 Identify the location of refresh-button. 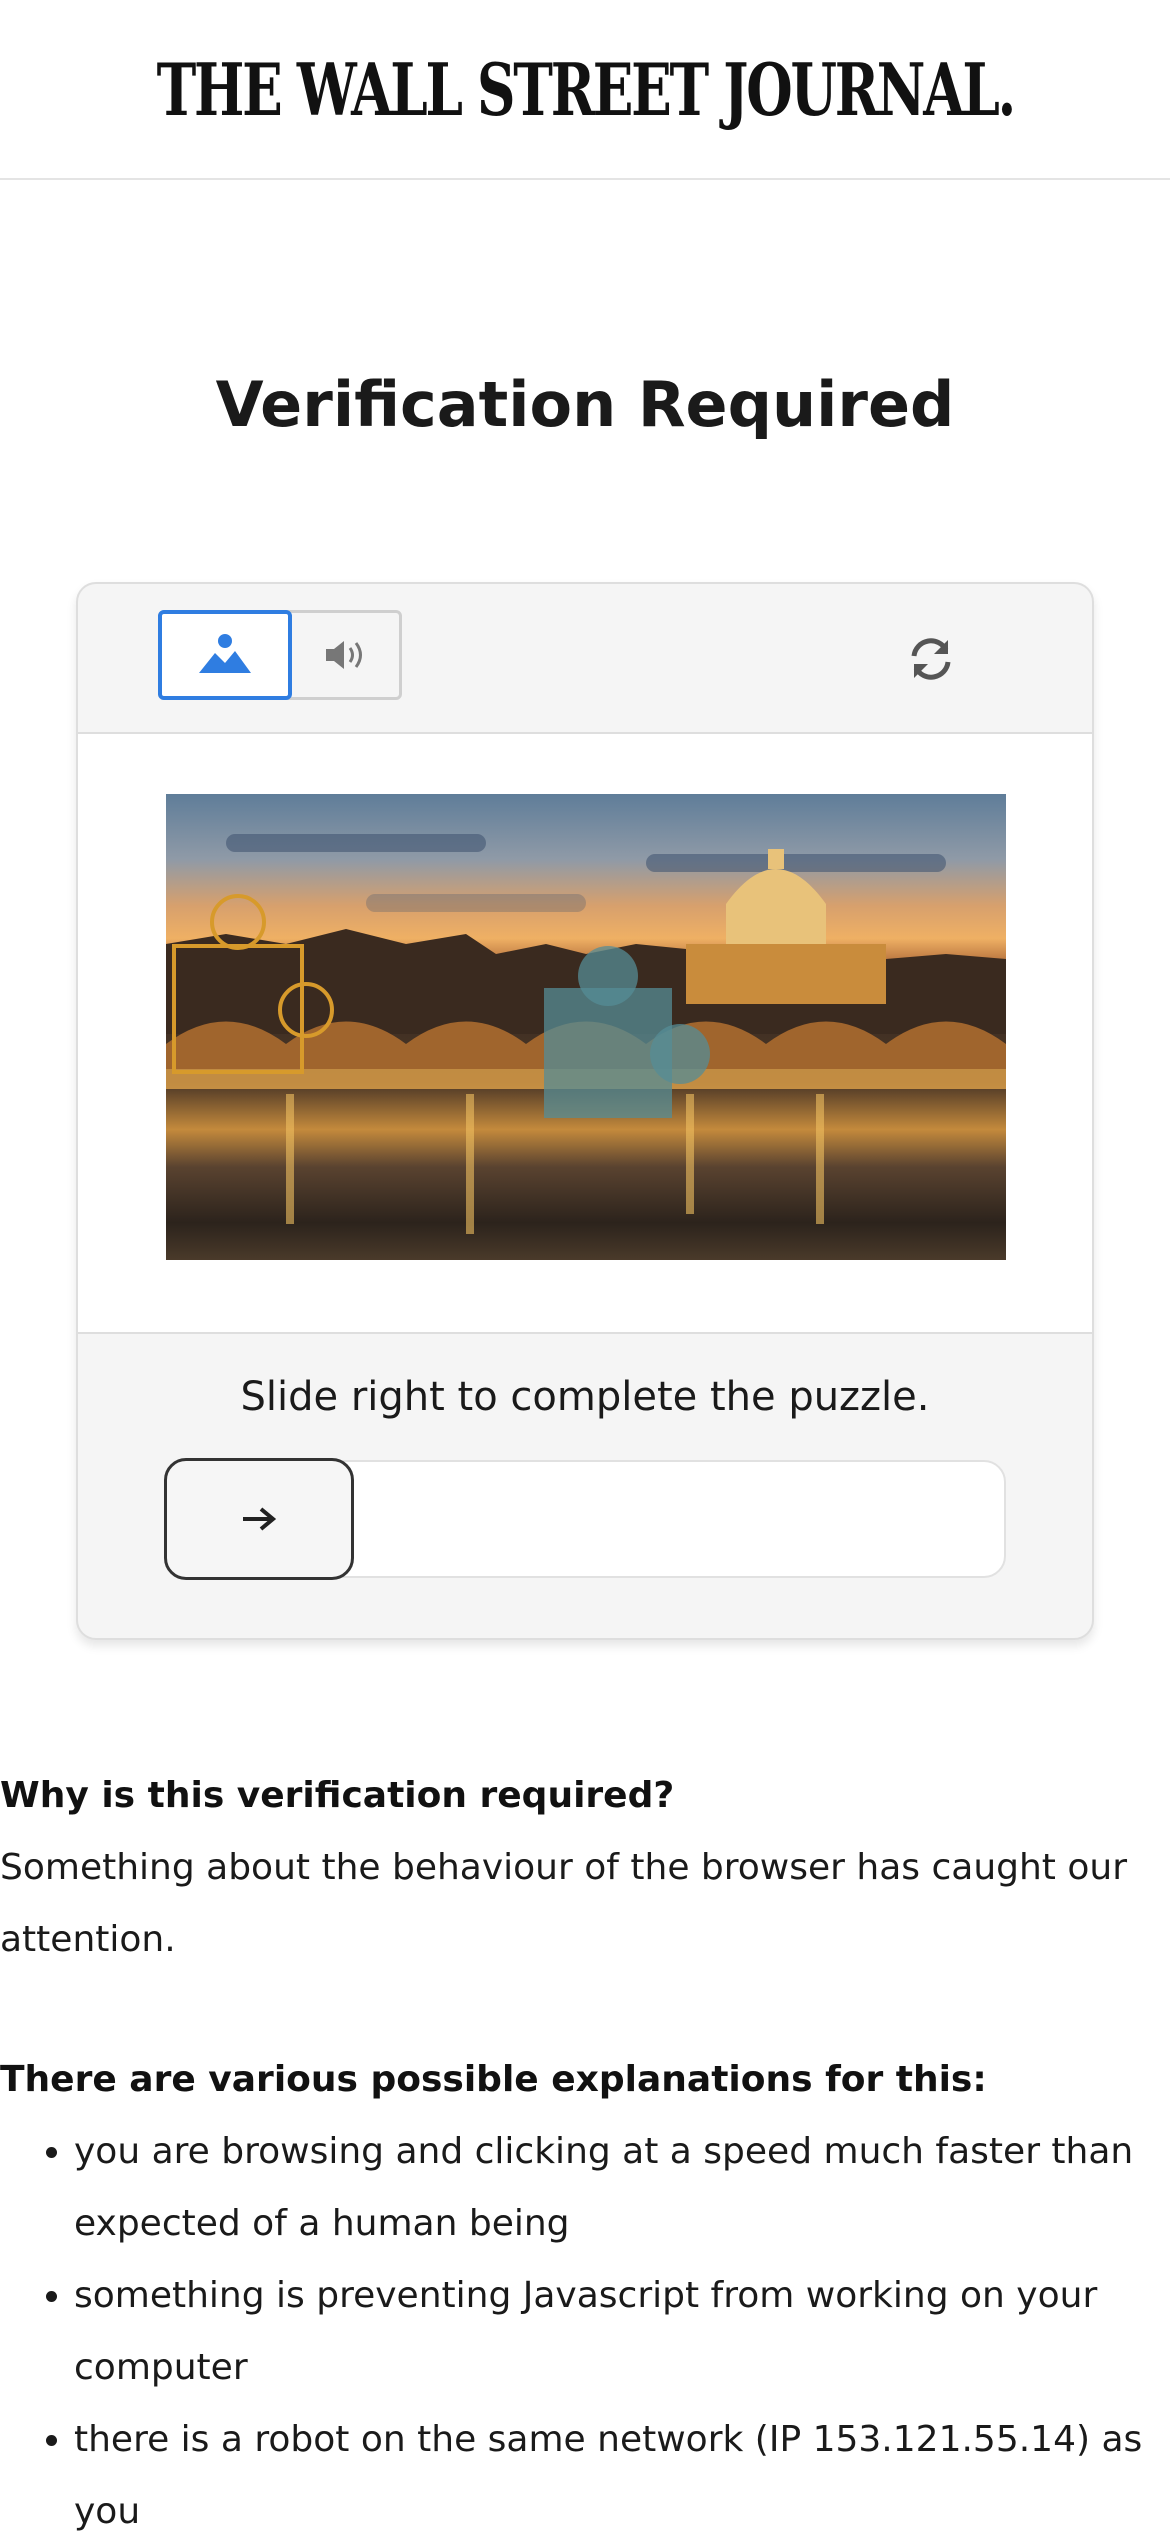
(931, 659).